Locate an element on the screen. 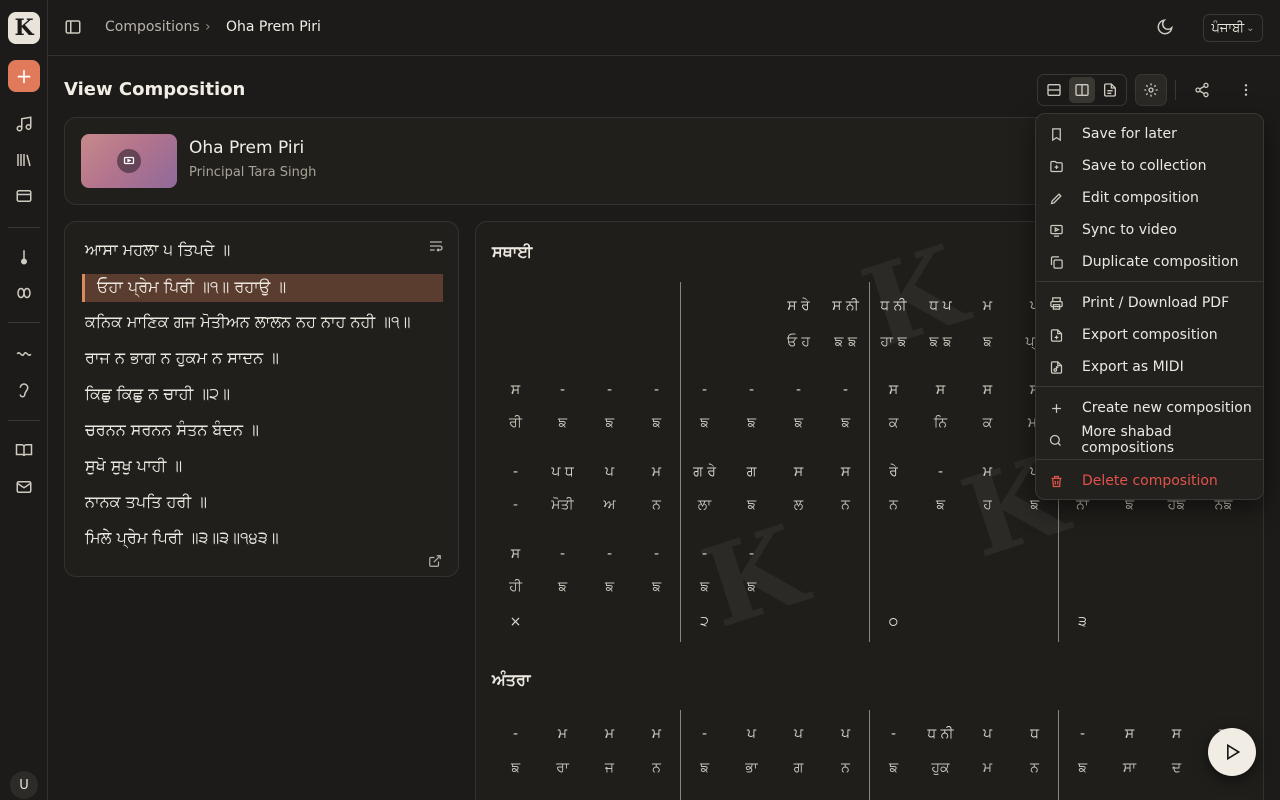 Image resolution: width=1280 pixels, height=800 pixels. menu-more-shabad-compositions: More shabad compositions is located at coordinates (1150, 440).